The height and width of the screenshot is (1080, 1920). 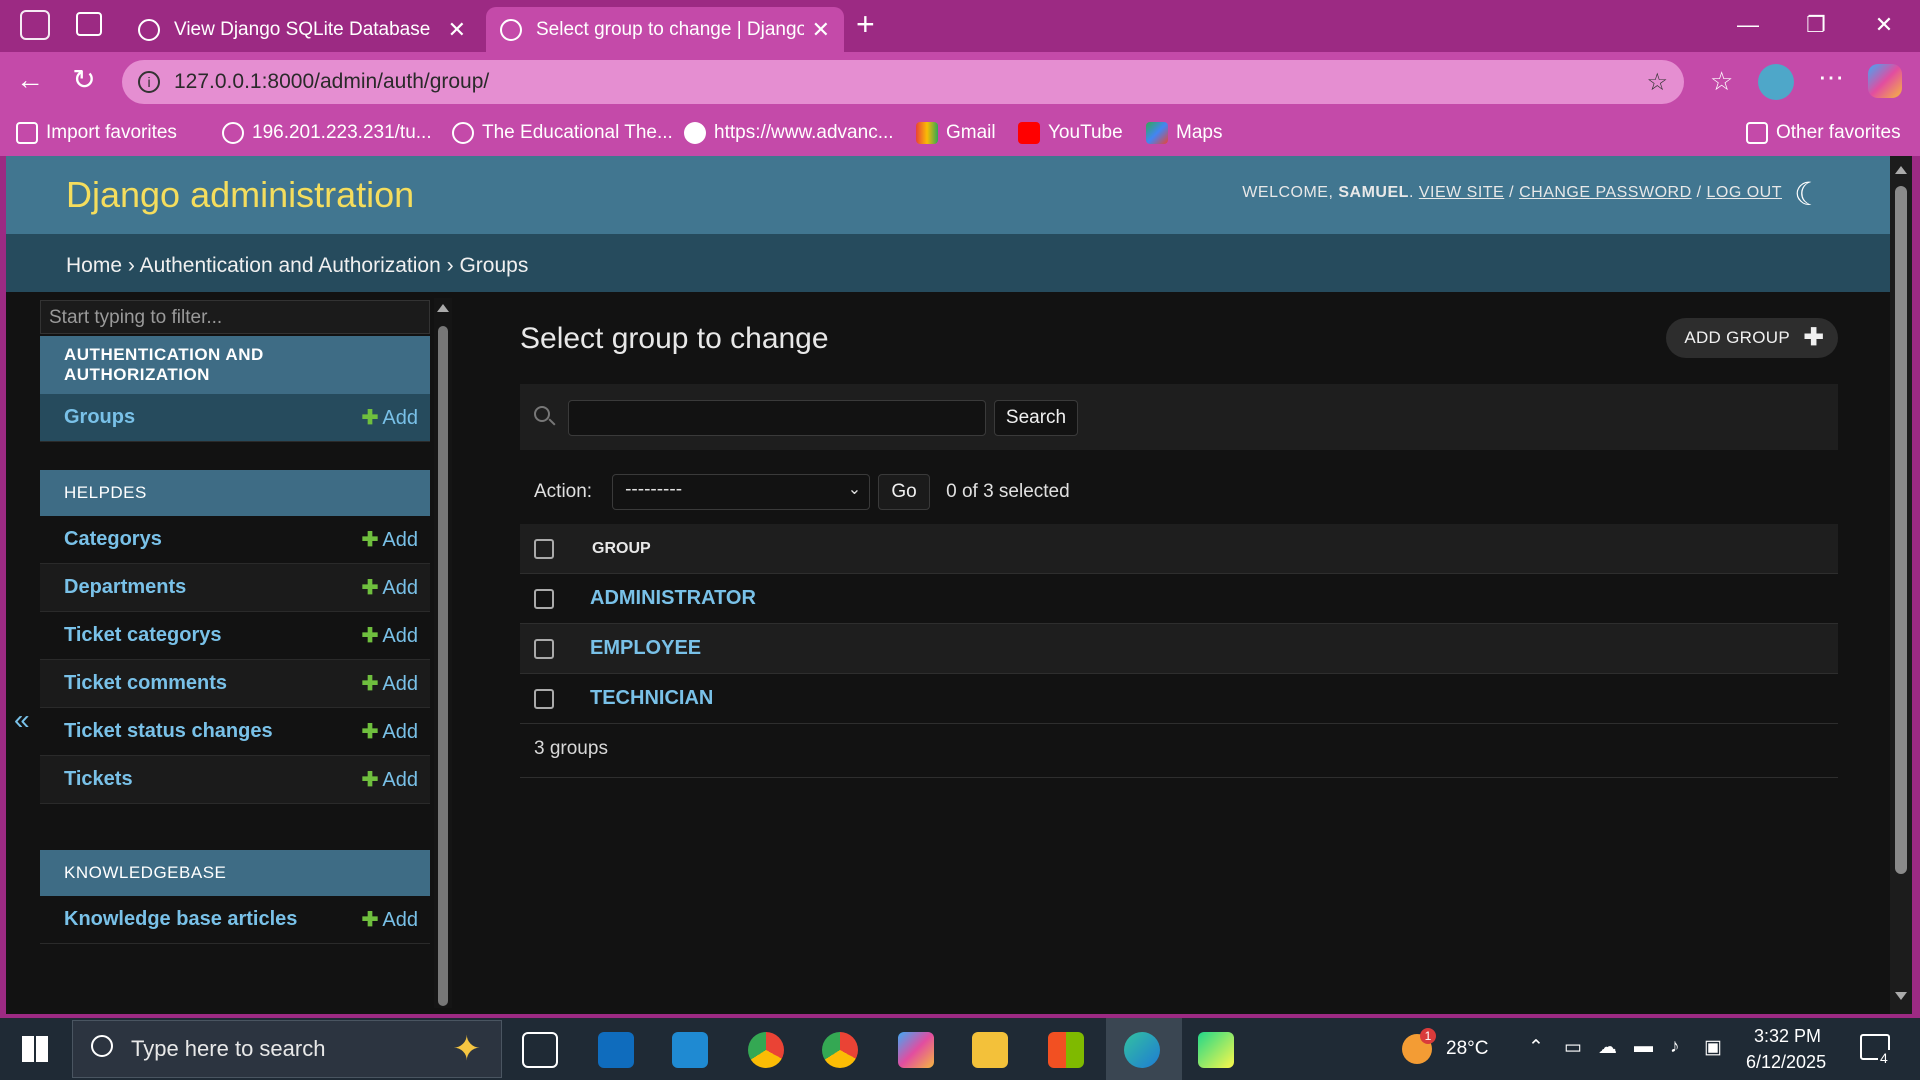 I want to click on new-tab-button: +, so click(x=865, y=24).